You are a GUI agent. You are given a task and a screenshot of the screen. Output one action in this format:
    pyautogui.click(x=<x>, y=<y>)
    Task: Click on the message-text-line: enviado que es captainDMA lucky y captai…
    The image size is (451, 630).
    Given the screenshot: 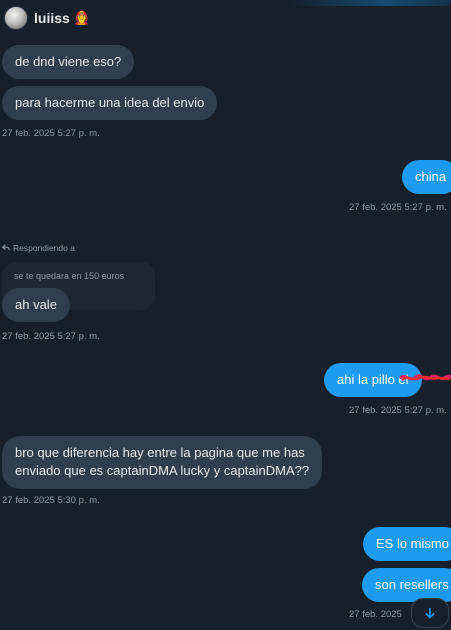 What is the action you would take?
    pyautogui.click(x=162, y=470)
    